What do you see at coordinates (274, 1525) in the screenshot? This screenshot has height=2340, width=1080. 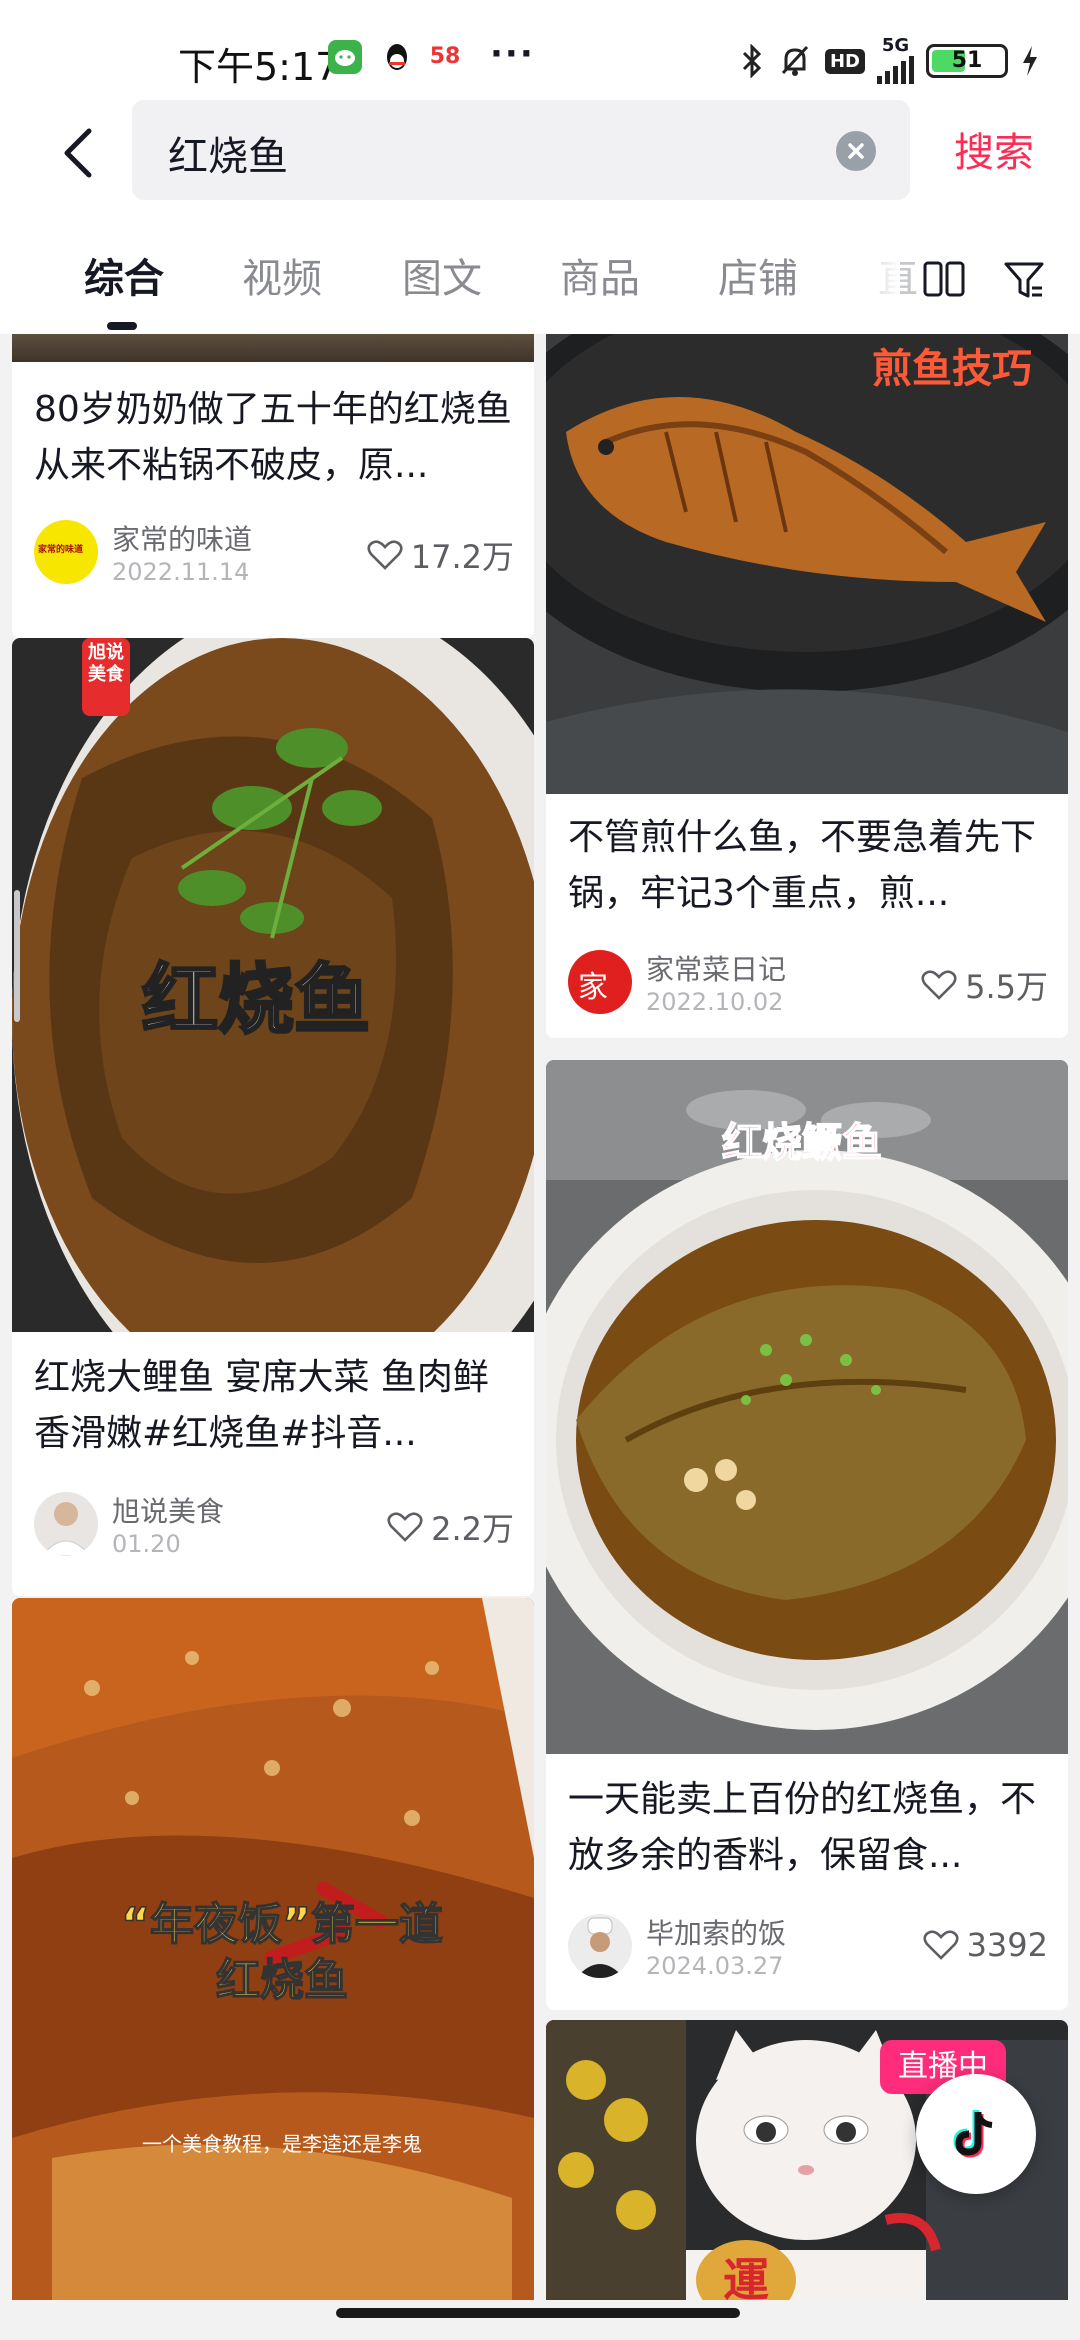 I see `author-row: 旭说美食 01.20 2.2万` at bounding box center [274, 1525].